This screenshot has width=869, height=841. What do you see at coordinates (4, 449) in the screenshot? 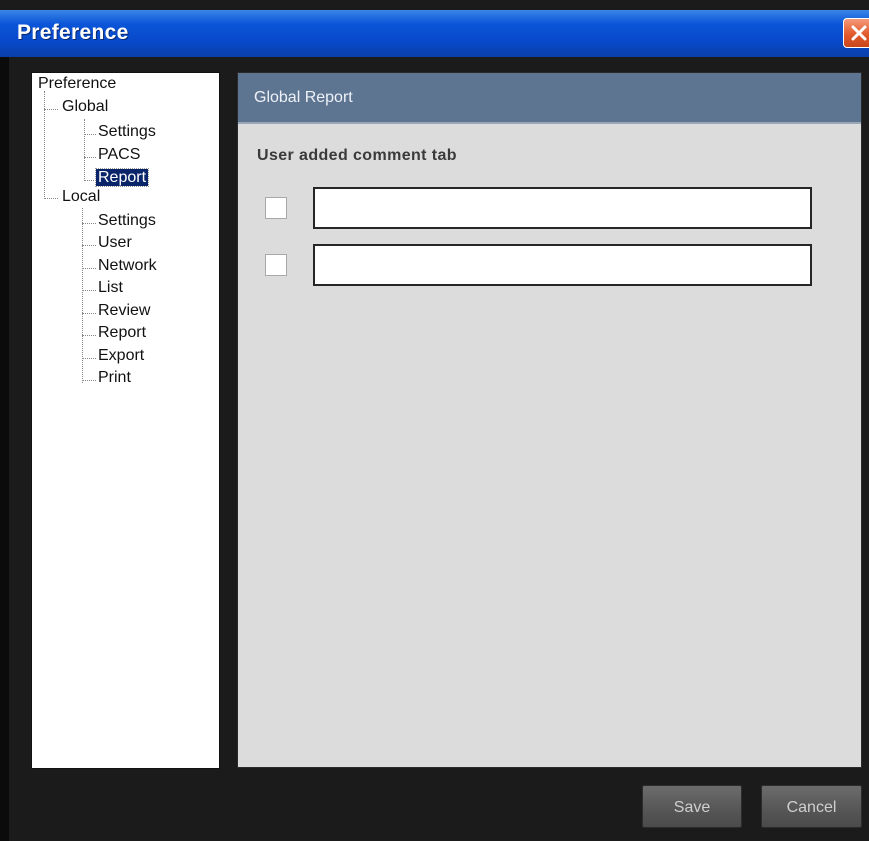
I see `window-left-edge` at bounding box center [4, 449].